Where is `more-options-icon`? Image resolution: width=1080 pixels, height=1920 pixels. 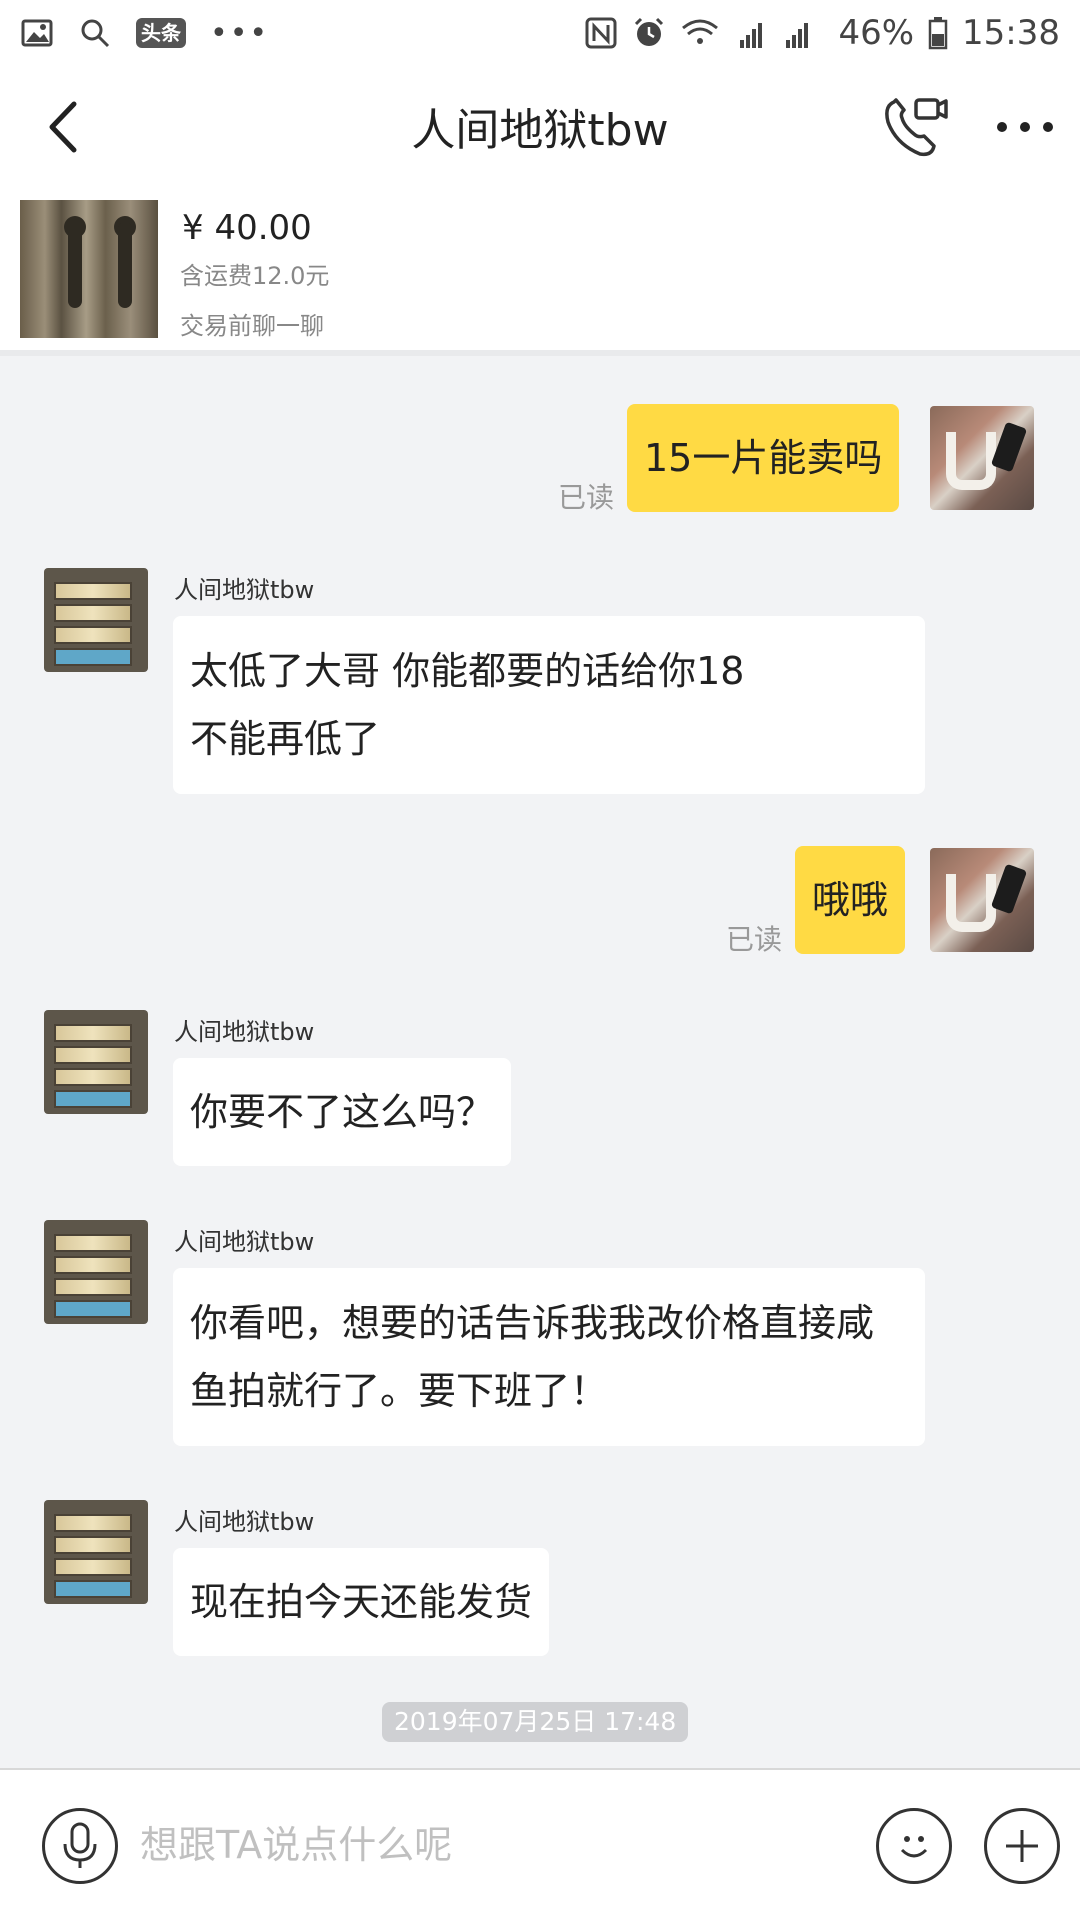 more-options-icon is located at coordinates (1025, 127).